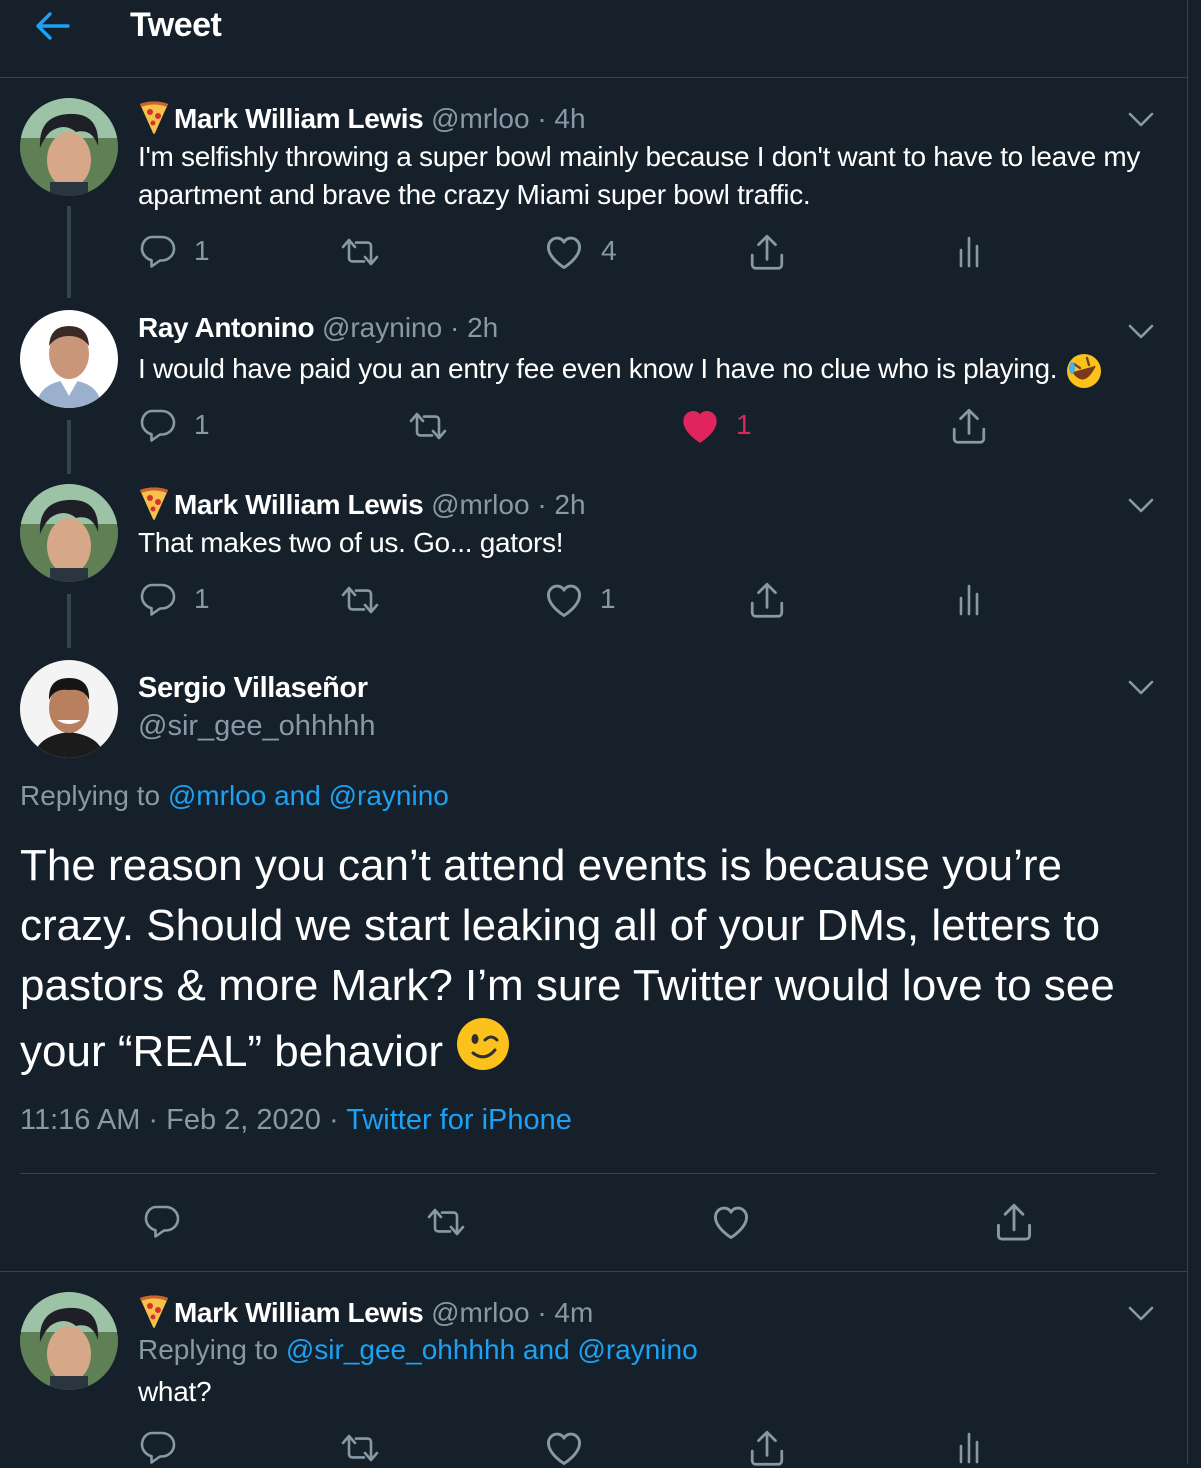 This screenshot has width=1201, height=1468. Describe the element at coordinates (176, 25) in the screenshot. I see `page-title: Tweet` at that location.